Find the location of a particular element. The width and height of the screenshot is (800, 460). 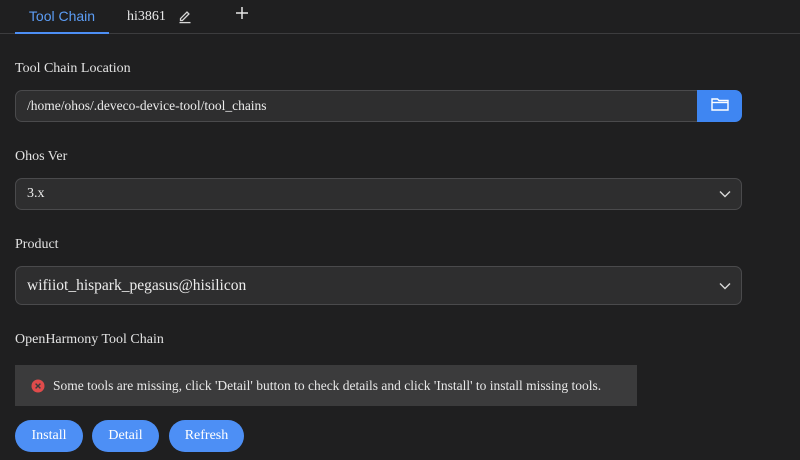

refresh-button: Refresh is located at coordinates (206, 436).